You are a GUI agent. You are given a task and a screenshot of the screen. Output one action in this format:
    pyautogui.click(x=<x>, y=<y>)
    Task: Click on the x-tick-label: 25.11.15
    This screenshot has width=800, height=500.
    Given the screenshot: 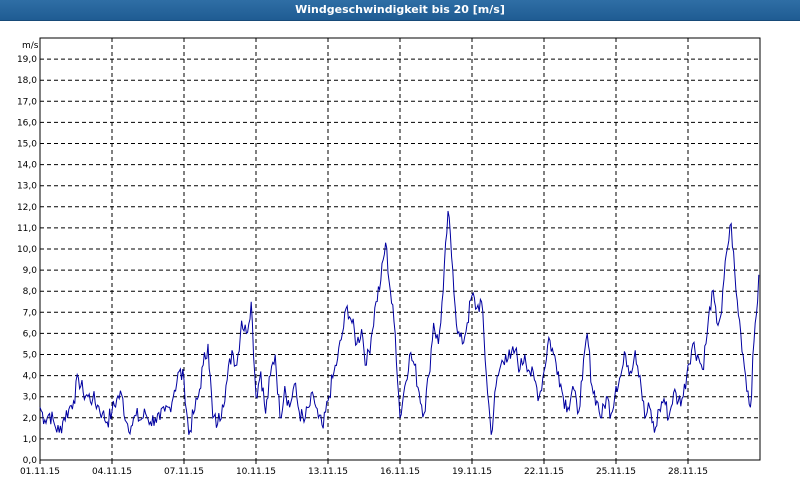 What is the action you would take?
    pyautogui.click(x=616, y=472)
    